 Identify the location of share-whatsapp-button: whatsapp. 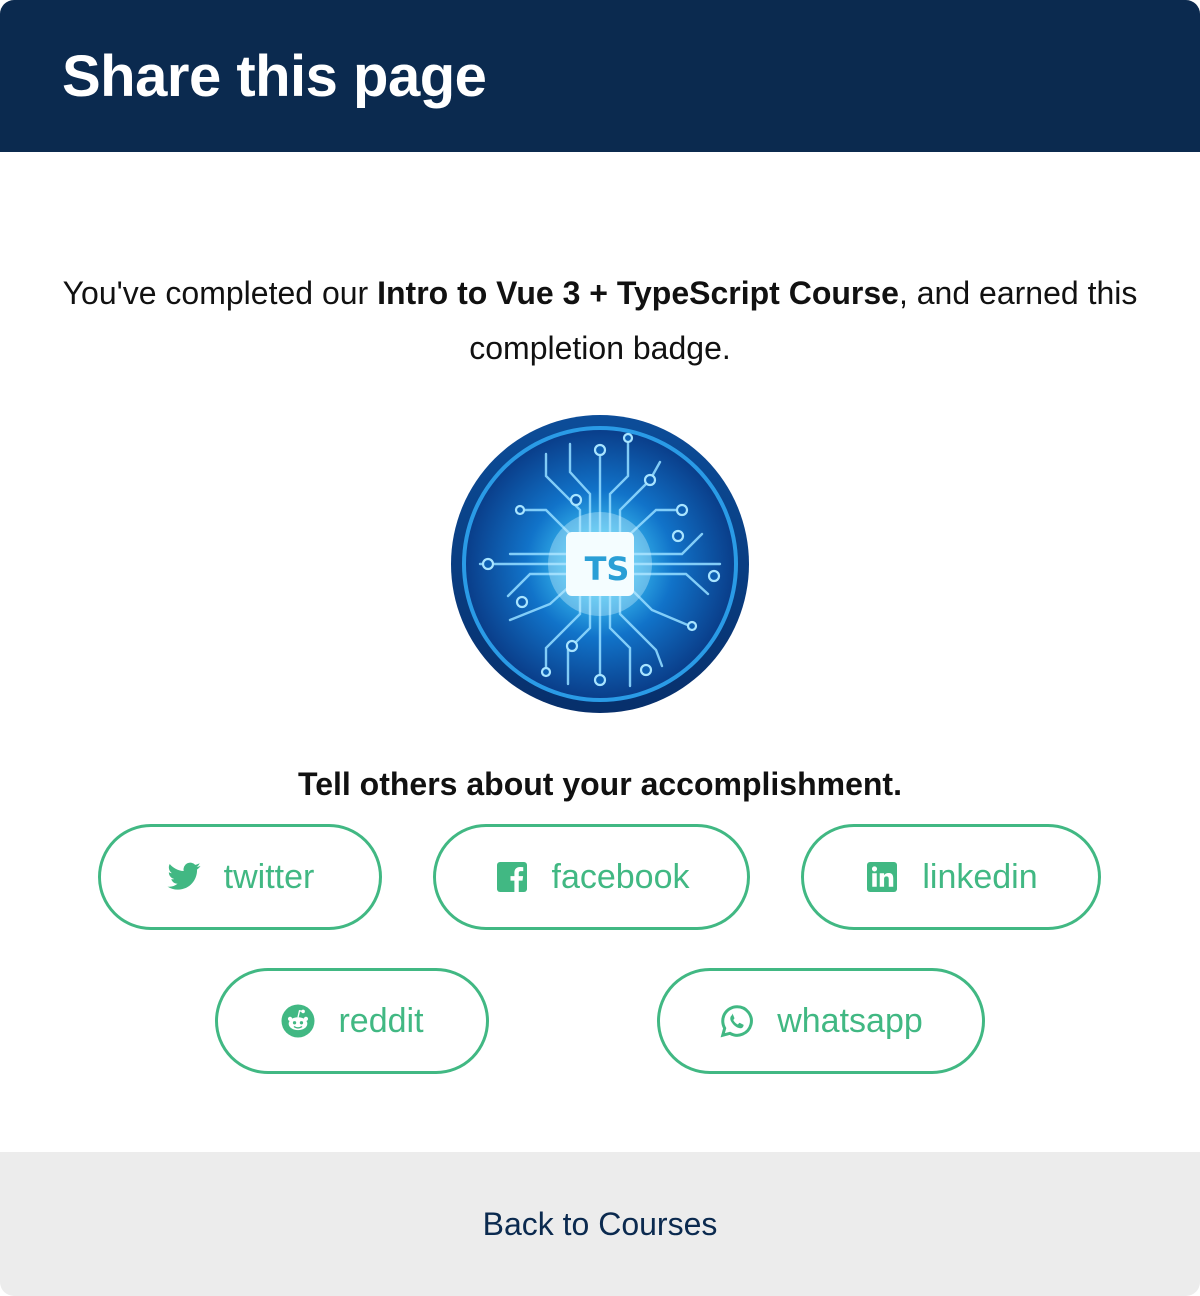
(821, 1021).